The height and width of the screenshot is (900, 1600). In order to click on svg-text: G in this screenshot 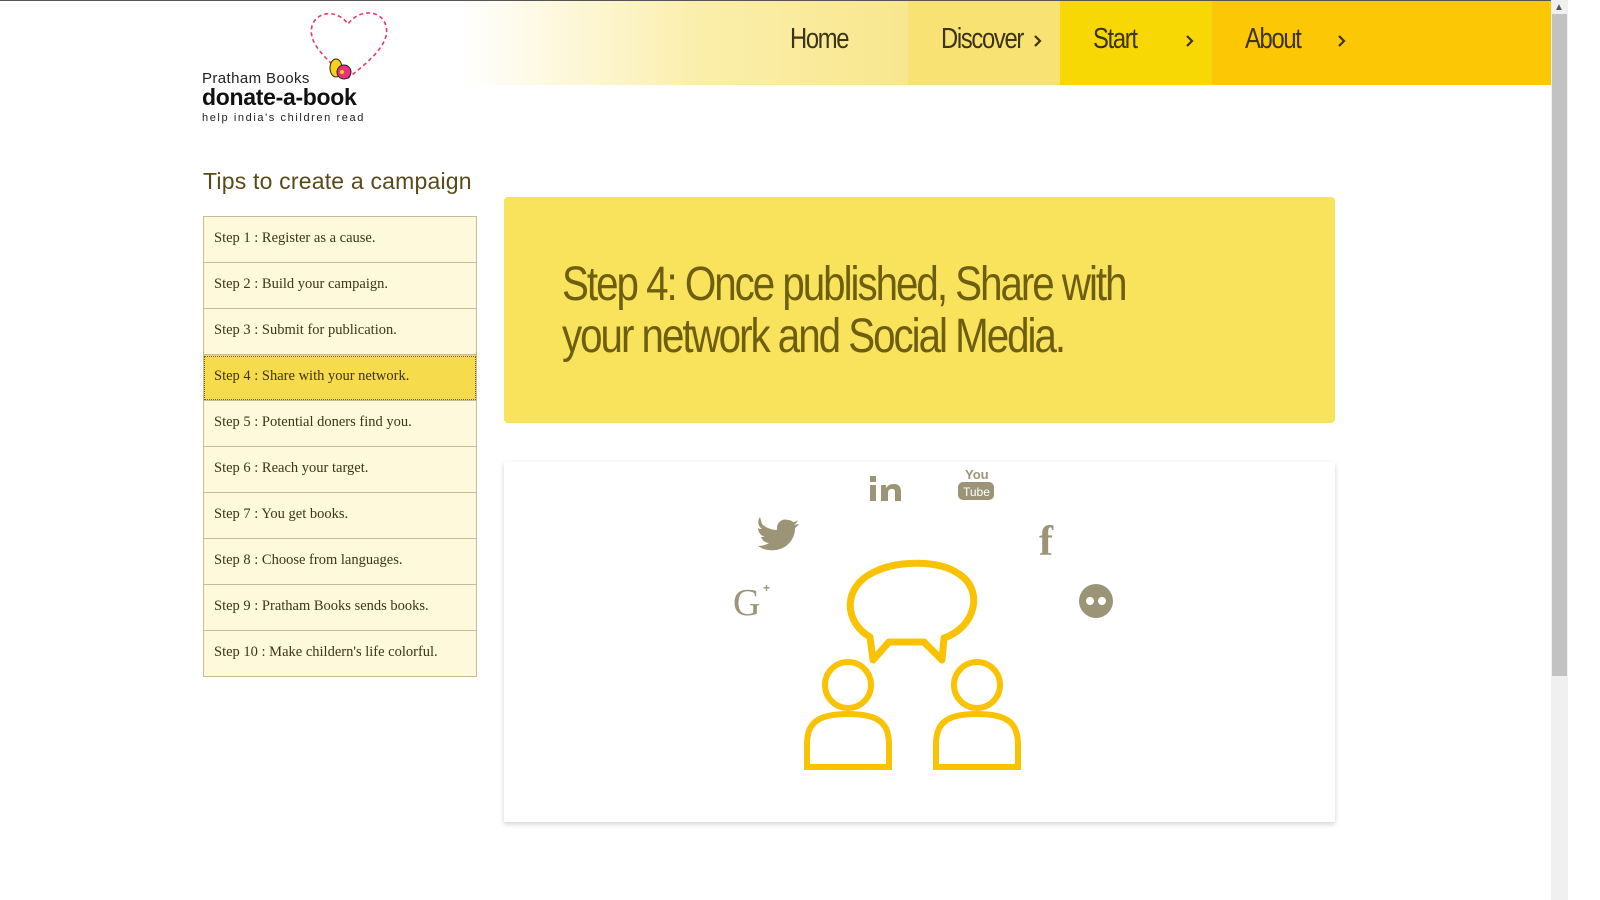, I will do `click(746, 603)`.